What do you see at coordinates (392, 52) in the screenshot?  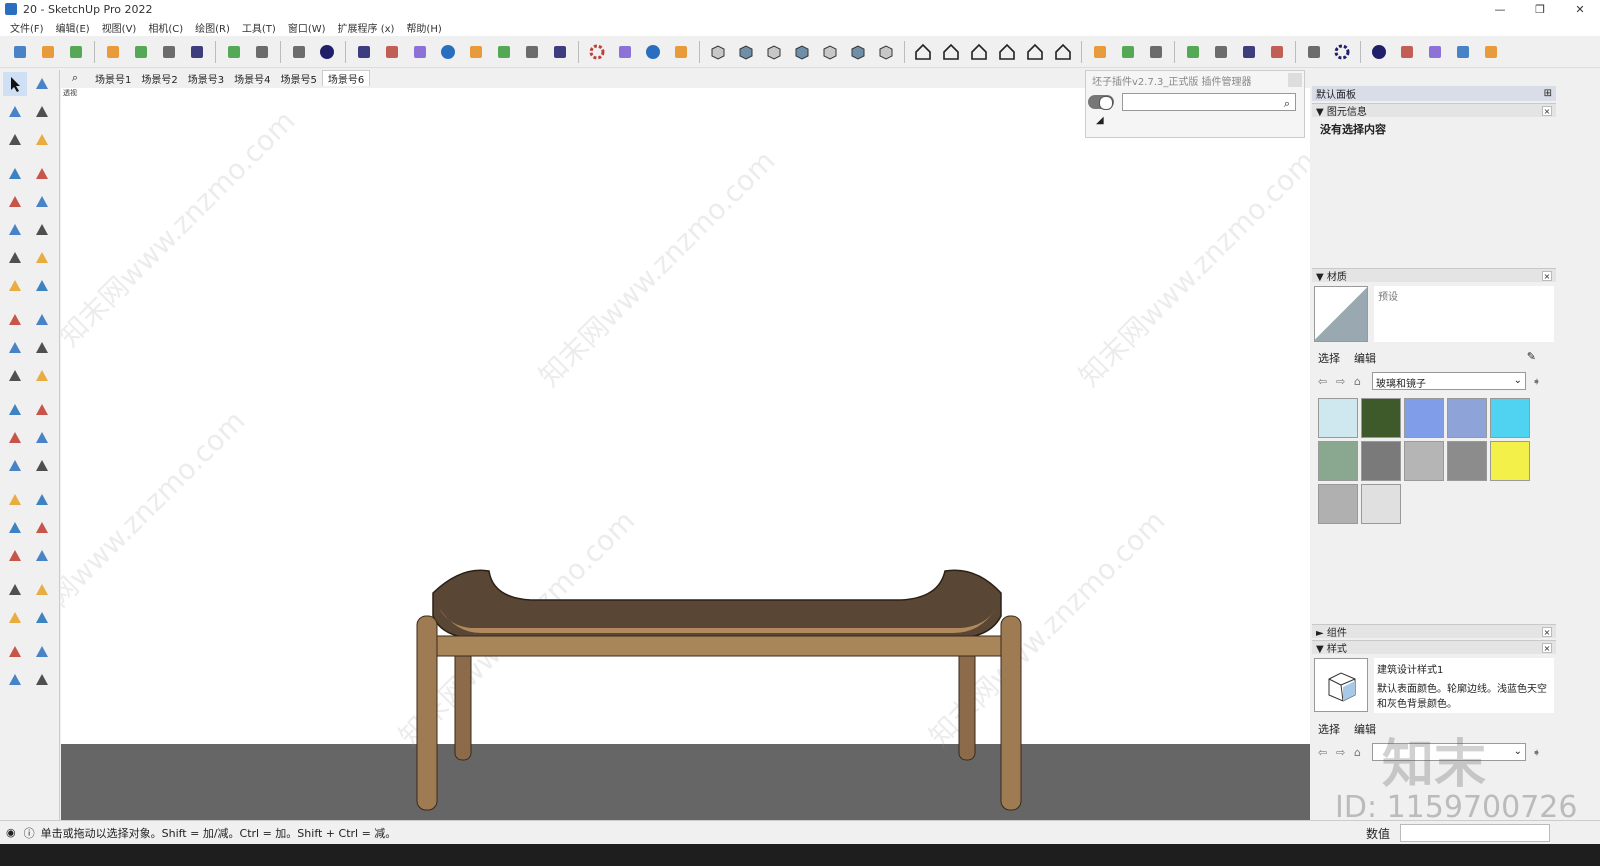 I see `refresh-icon` at bounding box center [392, 52].